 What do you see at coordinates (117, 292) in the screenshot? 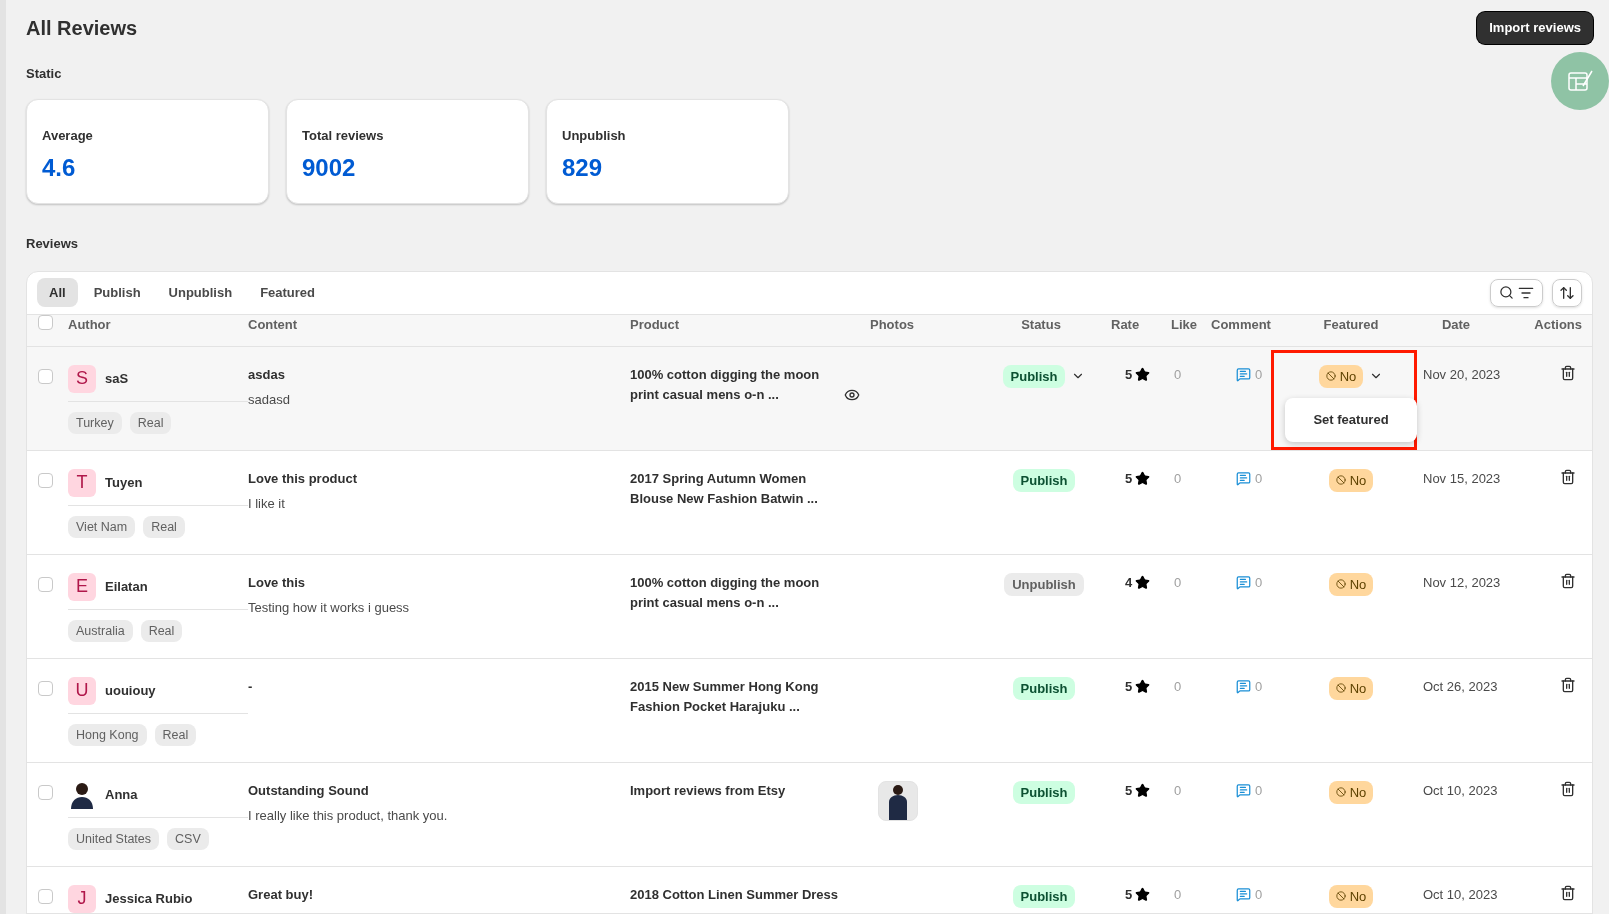
I see `filter-tab: Publish` at bounding box center [117, 292].